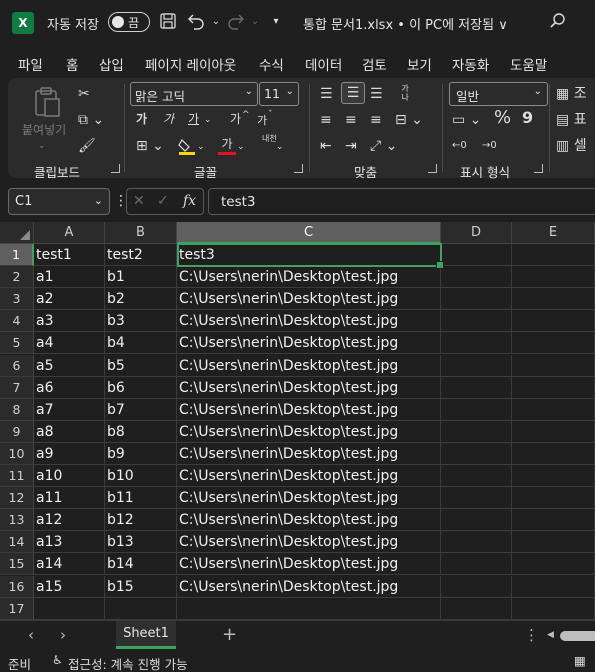  I want to click on cell-b17, so click(141, 608).